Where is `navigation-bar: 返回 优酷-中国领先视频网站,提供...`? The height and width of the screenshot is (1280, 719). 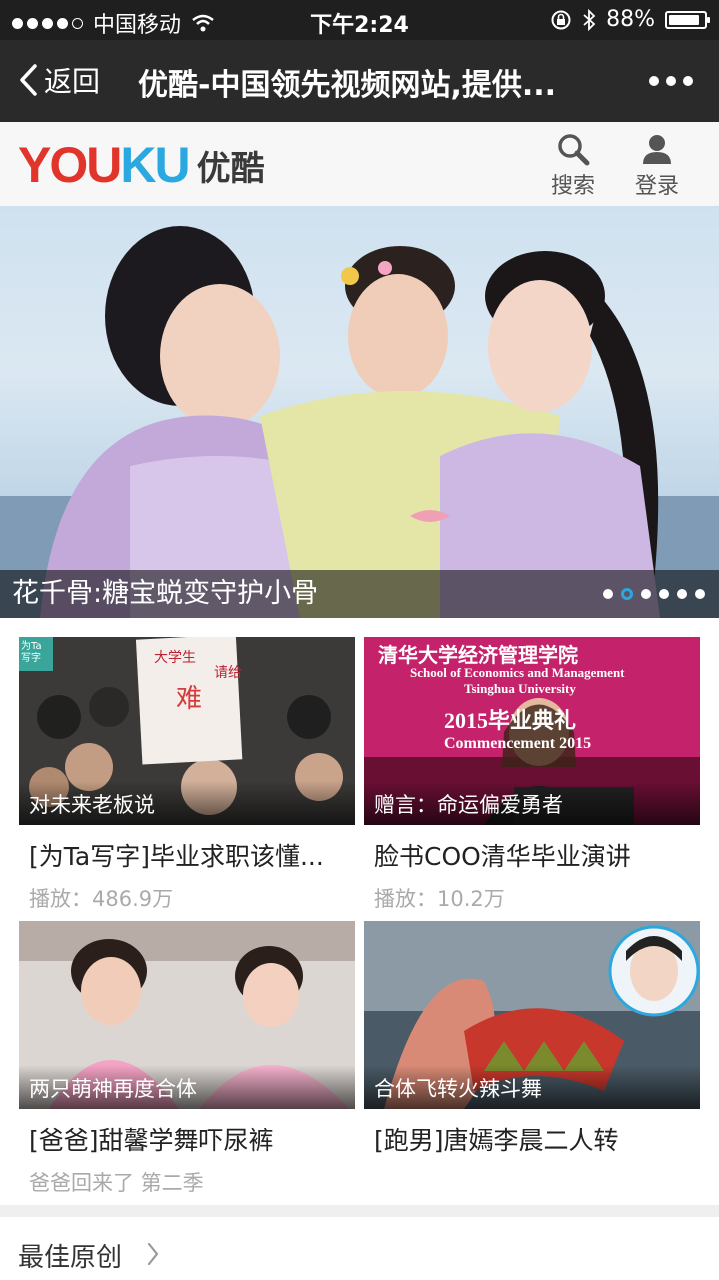 navigation-bar: 返回 优酷-中国领先视频网站,提供... is located at coordinates (359, 81).